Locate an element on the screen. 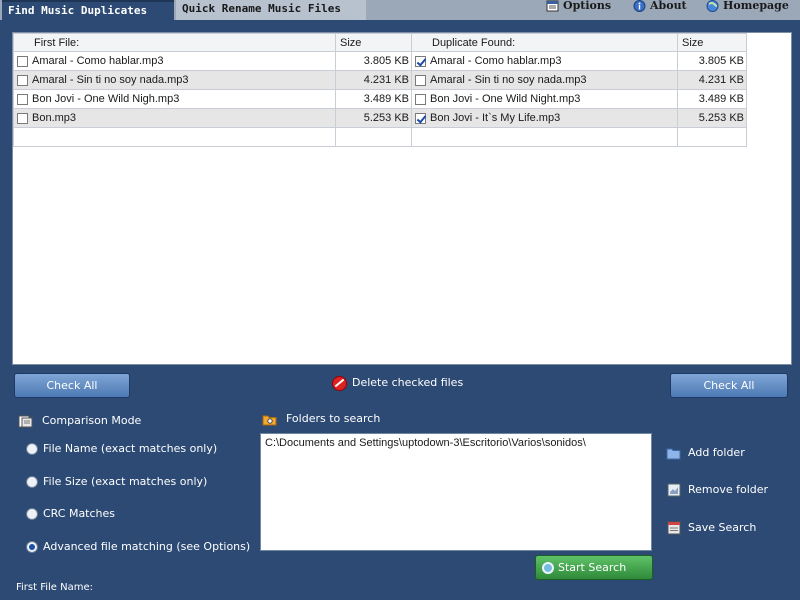  start-search-label: Start Search is located at coordinates (592, 567).